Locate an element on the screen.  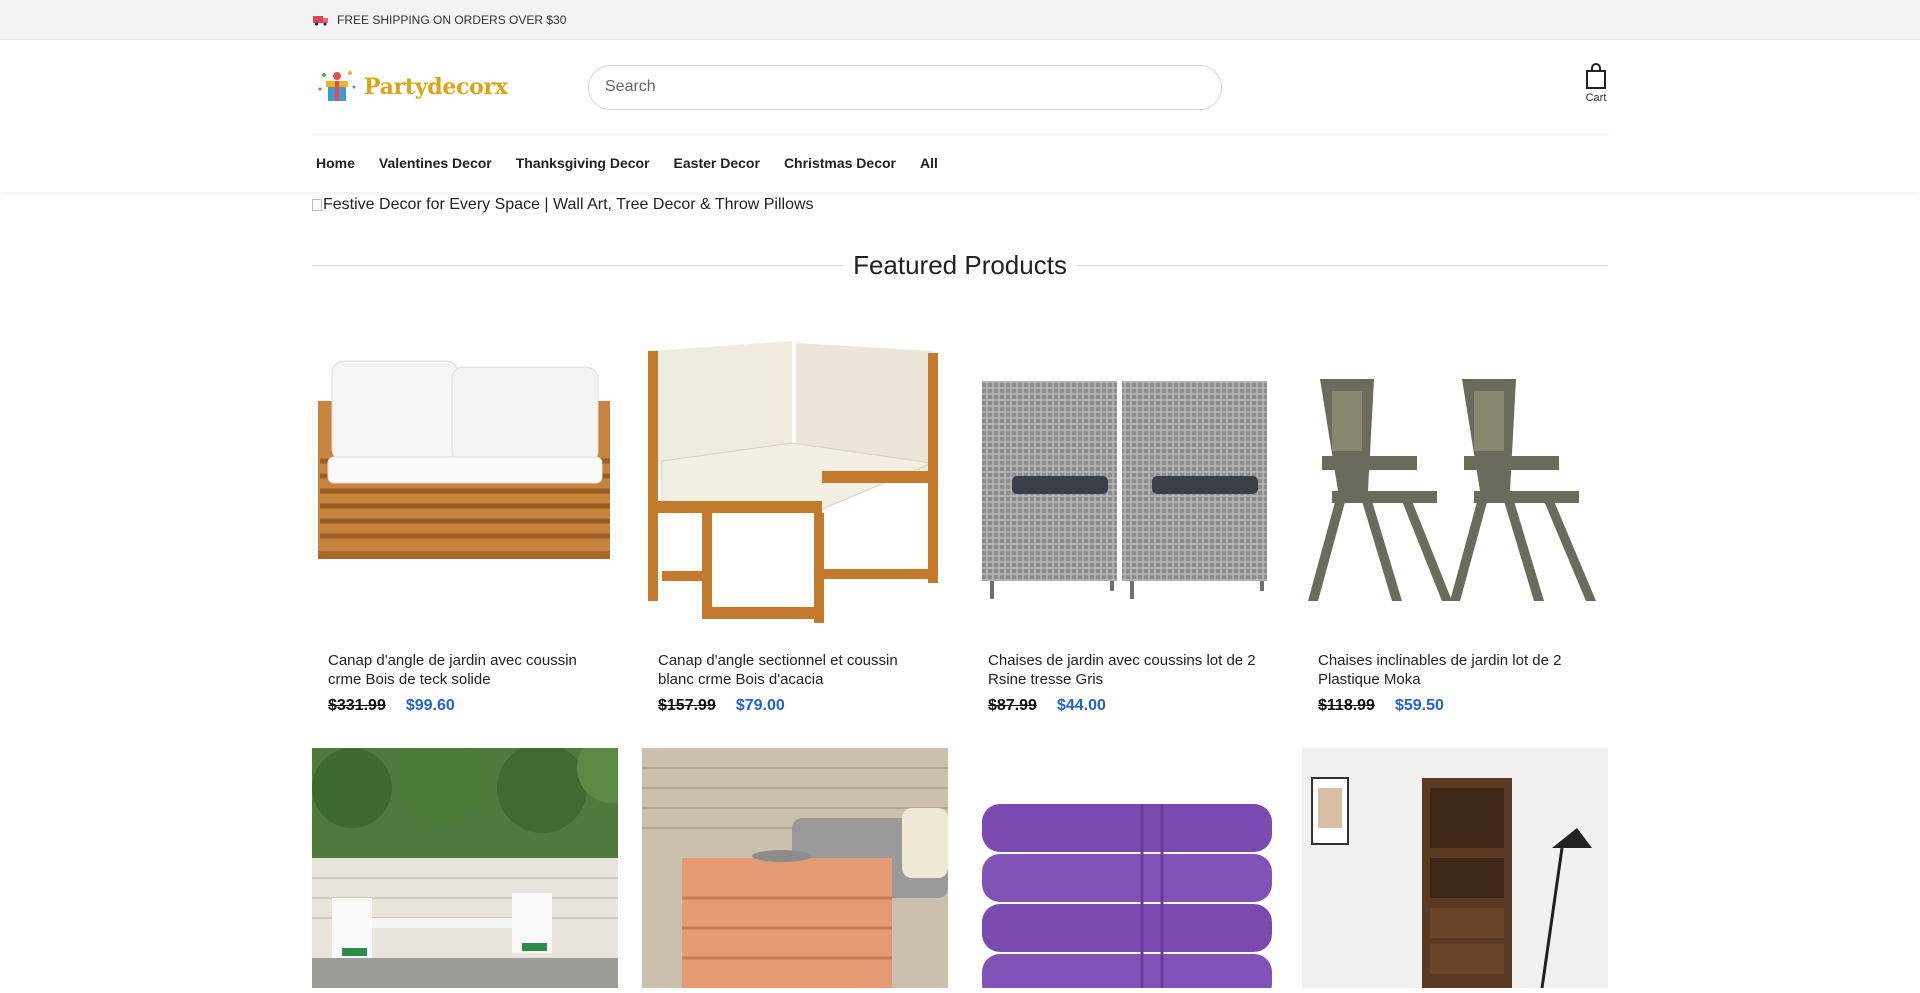
shopping-bag-icon is located at coordinates (1596, 76).